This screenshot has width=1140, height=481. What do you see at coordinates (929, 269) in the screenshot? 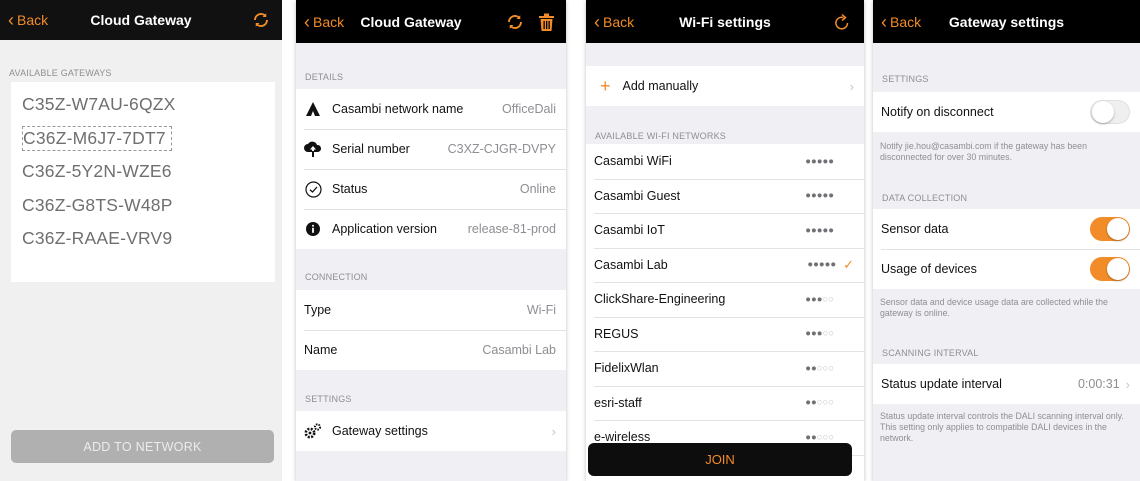
I see `usage-of-devices-label: Usage of devices` at bounding box center [929, 269].